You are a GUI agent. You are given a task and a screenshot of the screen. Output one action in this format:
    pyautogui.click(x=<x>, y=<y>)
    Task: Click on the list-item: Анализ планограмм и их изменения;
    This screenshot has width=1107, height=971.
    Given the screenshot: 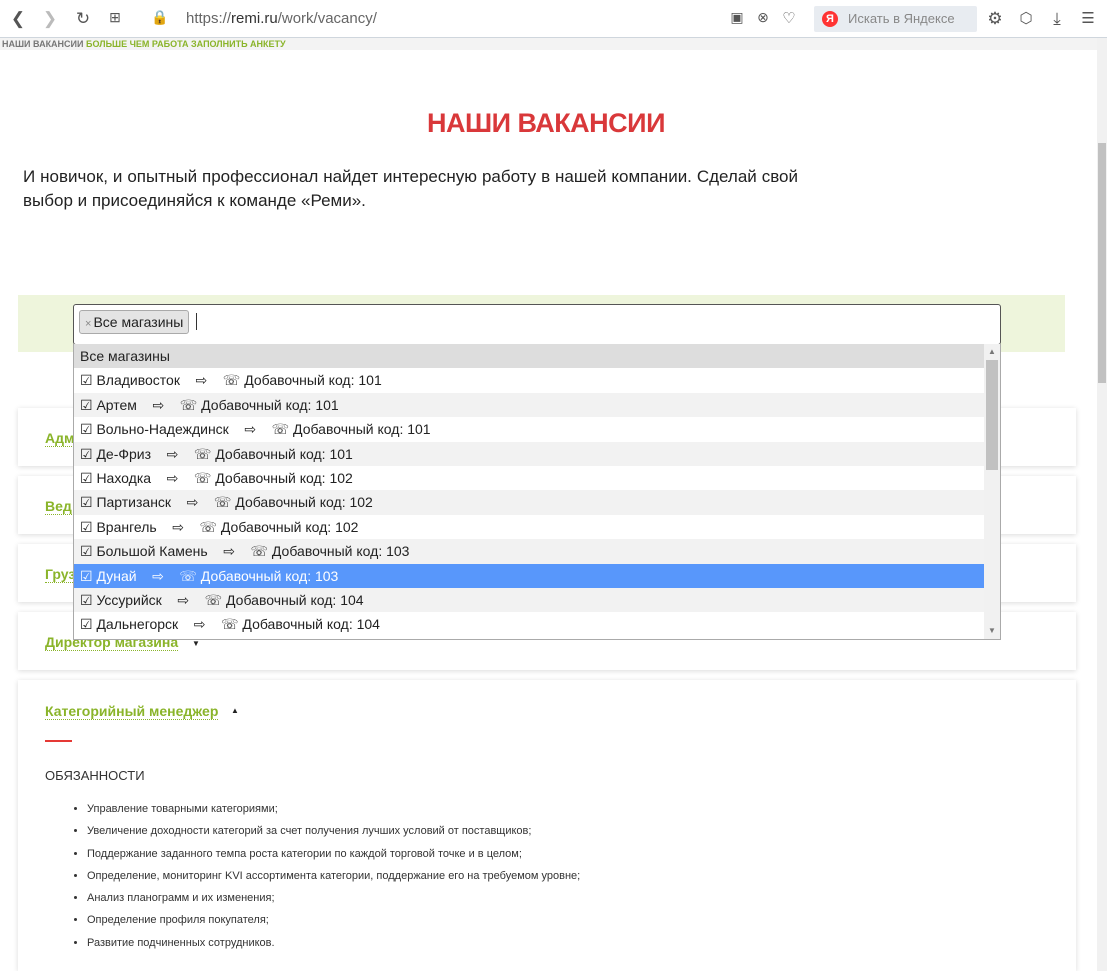 What is the action you would take?
    pyautogui.click(x=333, y=898)
    